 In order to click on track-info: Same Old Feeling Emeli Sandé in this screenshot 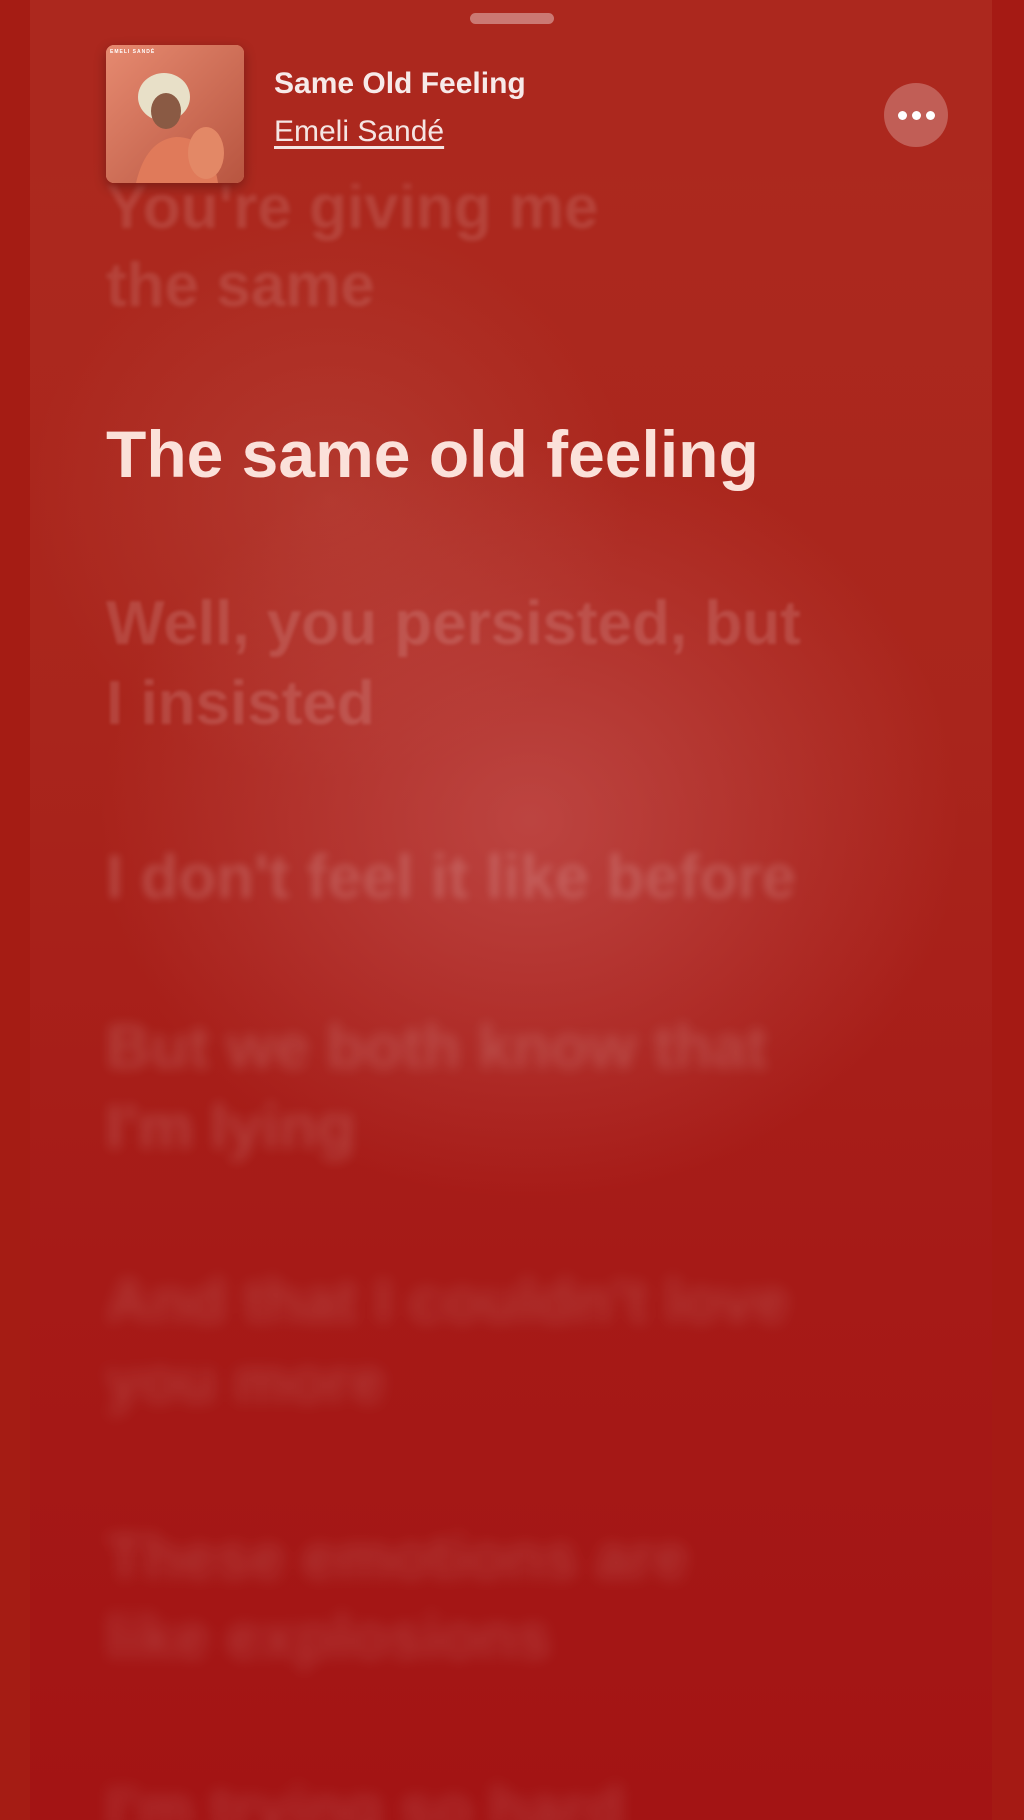, I will do `click(400, 108)`.